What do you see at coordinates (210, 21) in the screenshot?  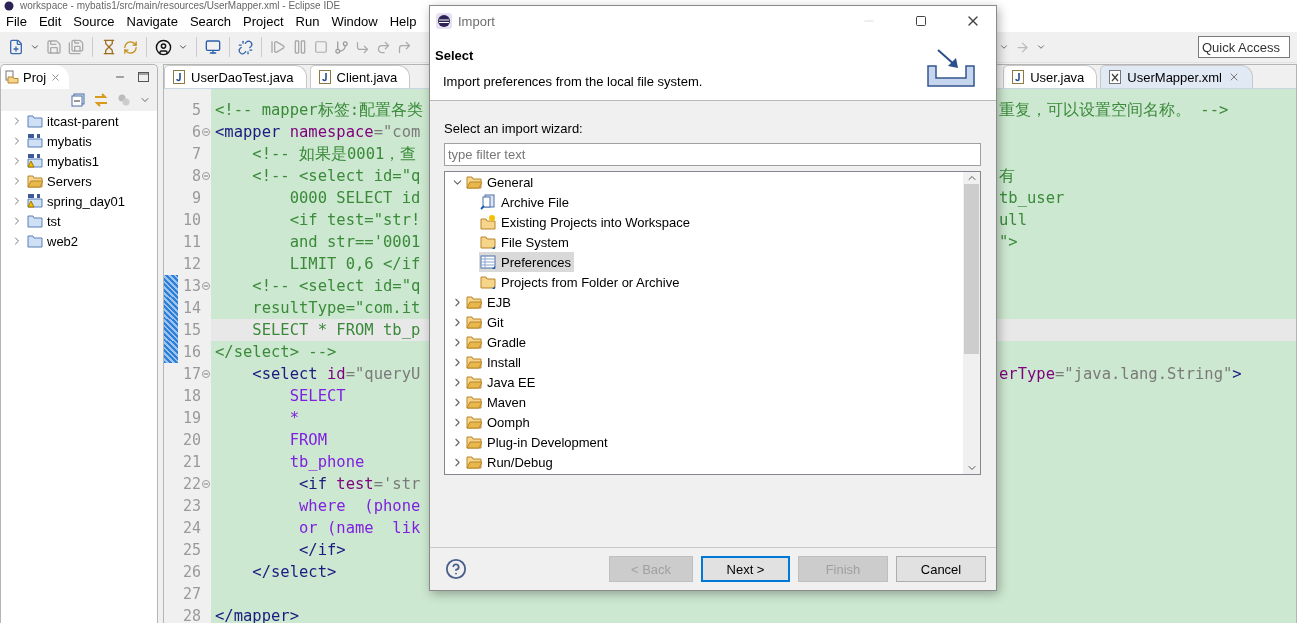 I see `menu-item: Search` at bounding box center [210, 21].